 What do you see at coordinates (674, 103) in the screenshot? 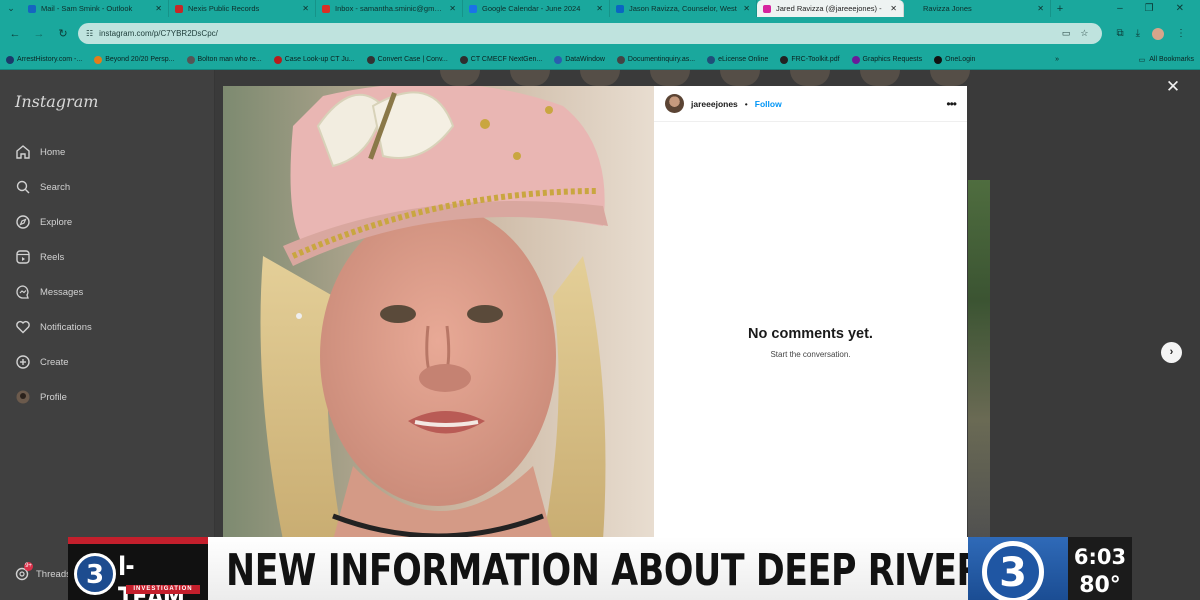
I see `user-avatar` at bounding box center [674, 103].